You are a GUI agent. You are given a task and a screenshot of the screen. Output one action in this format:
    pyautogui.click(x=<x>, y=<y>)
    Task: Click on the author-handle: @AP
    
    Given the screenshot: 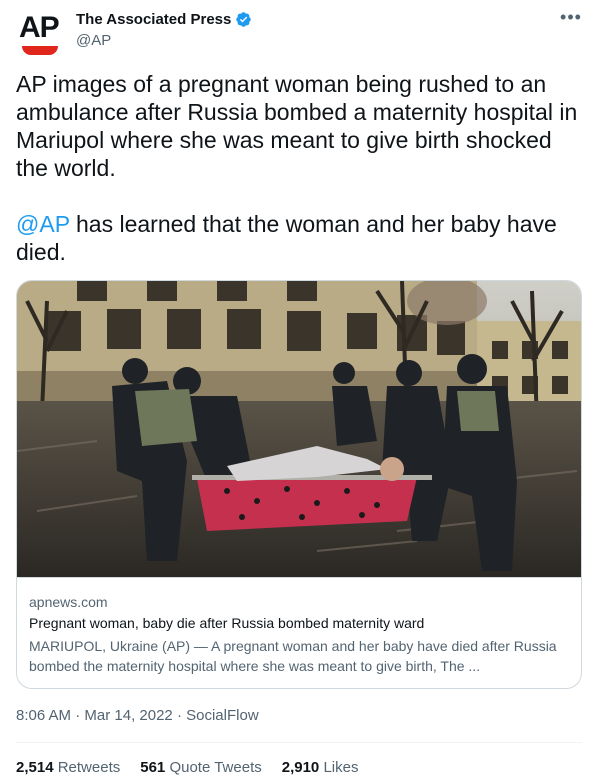 What is the action you would take?
    pyautogui.click(x=93, y=40)
    